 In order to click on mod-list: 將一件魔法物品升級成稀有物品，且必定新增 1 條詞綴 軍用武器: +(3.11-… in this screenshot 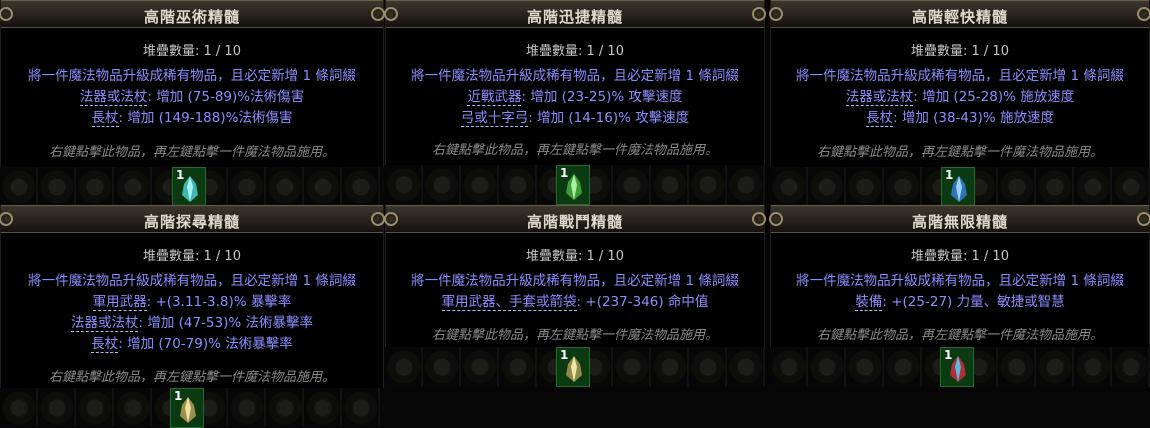, I will do `click(192, 313)`.